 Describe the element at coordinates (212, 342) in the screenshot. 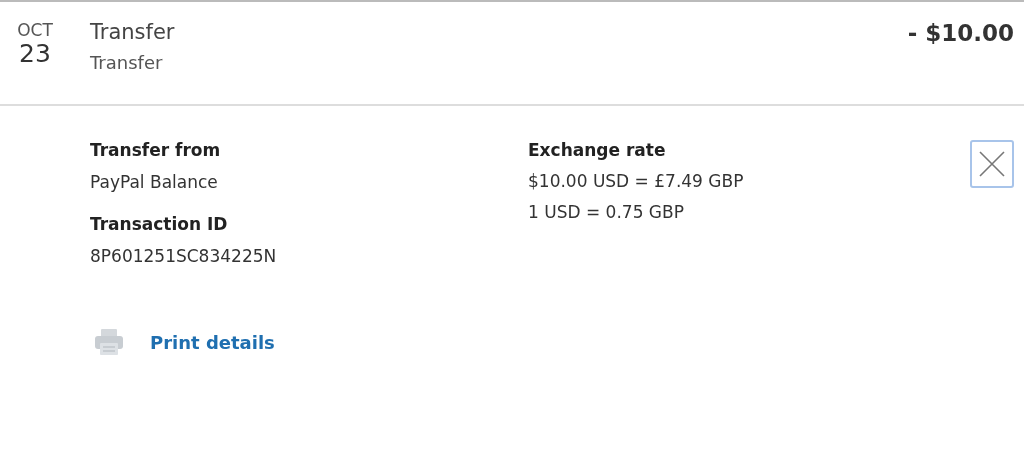

I see `print-details-link: Print details` at that location.